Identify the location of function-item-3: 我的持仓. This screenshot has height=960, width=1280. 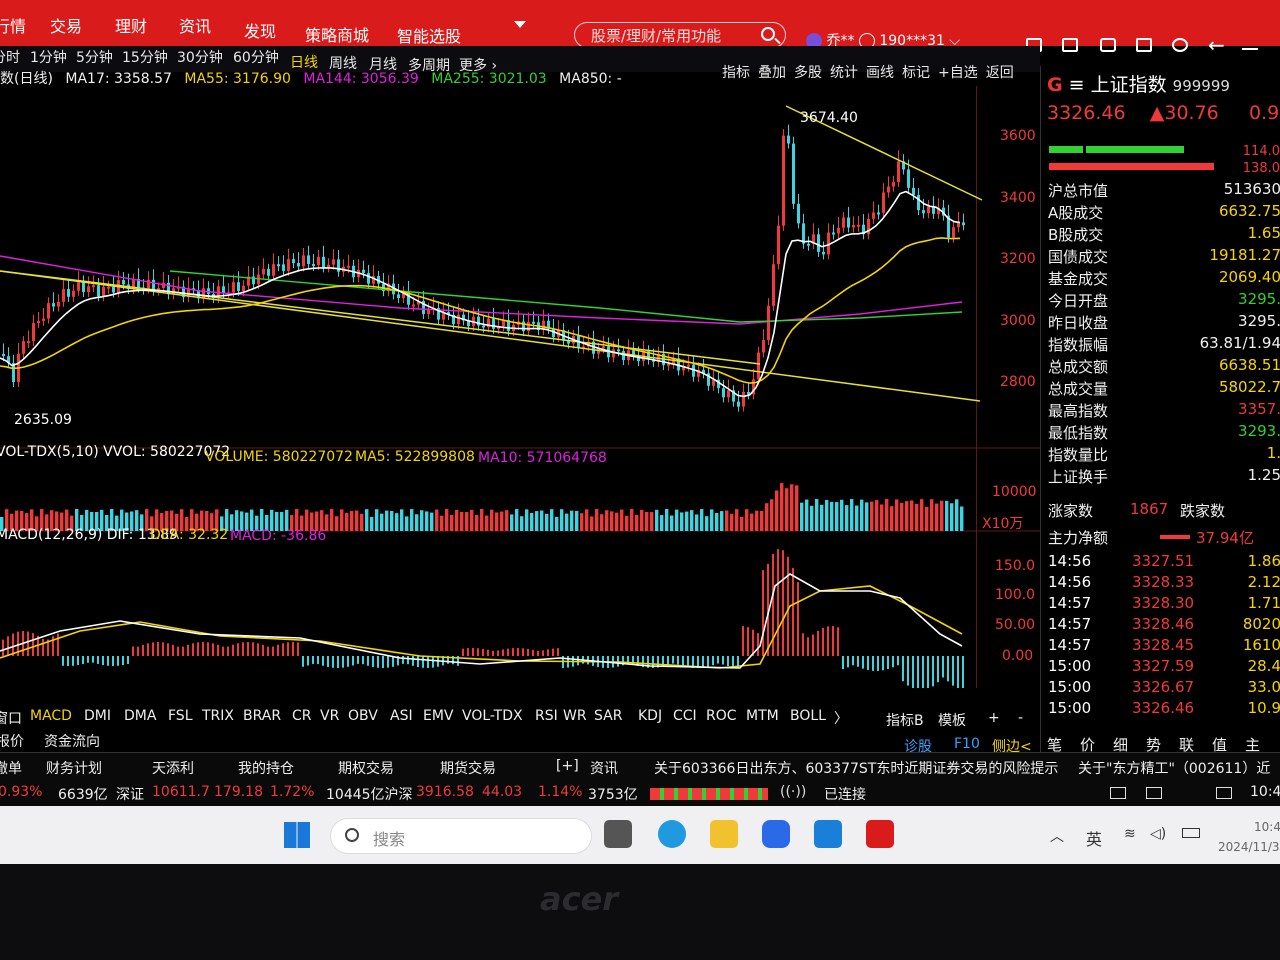
(266, 768).